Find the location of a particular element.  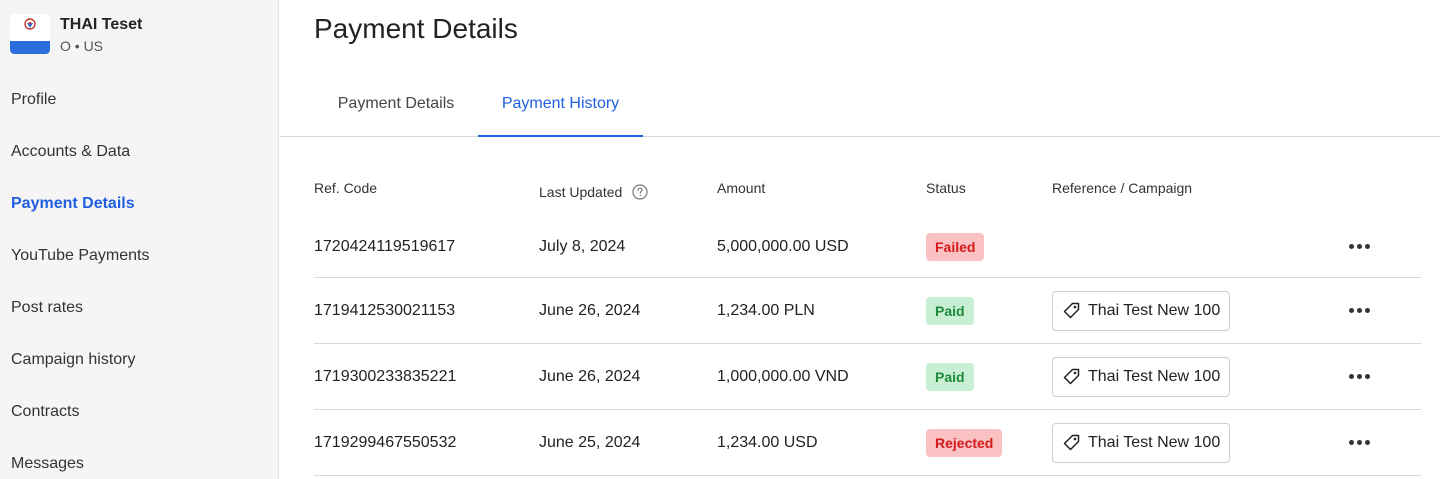

tab-bar: Payment Details Payment History is located at coordinates (860, 104).